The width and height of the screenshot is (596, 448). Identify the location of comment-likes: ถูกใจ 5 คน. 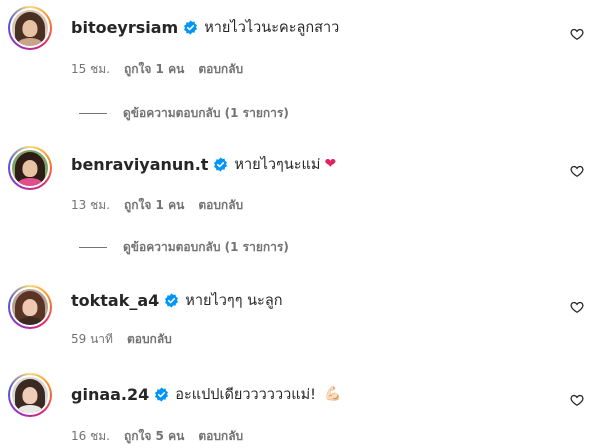
(154, 436).